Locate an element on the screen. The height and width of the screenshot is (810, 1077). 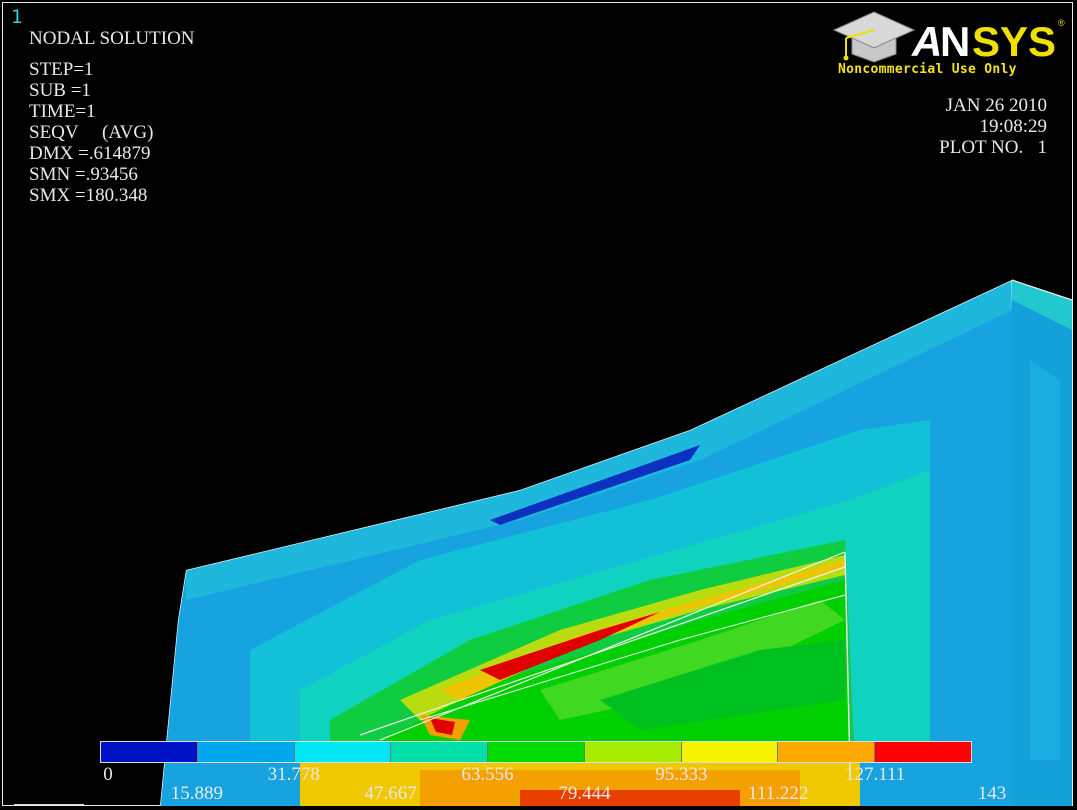
dmx-value: DMX =.614879 is located at coordinates (90, 153).